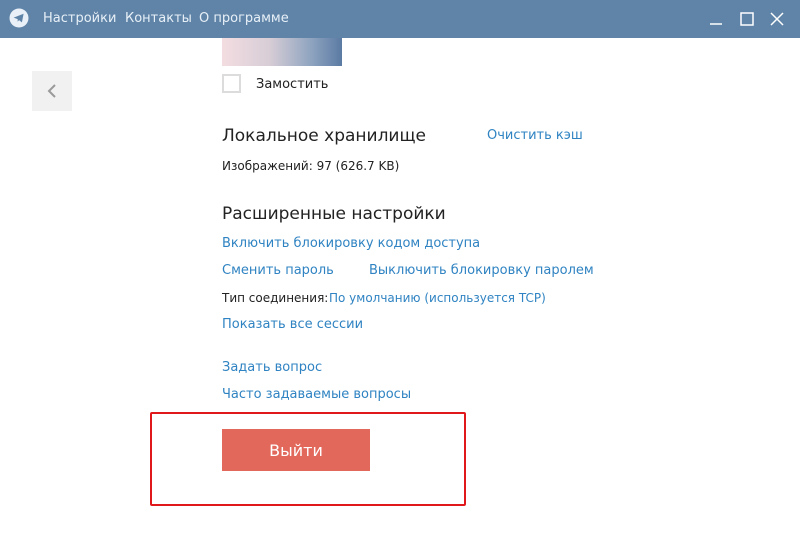 This screenshot has height=536, width=800. I want to click on images-info: Изображений: 97 (626.7 KB), so click(311, 166).